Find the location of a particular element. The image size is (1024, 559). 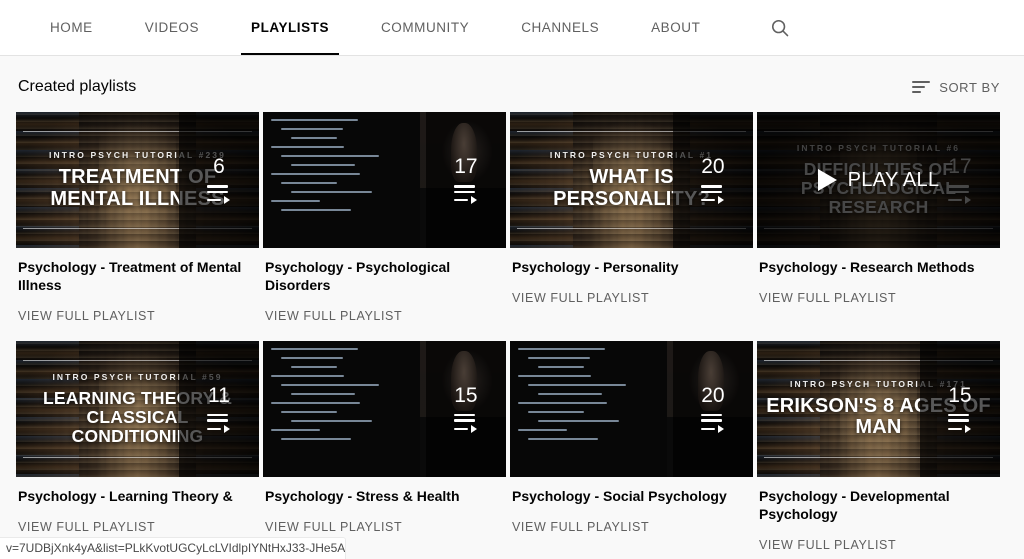

playlist-video-count: 6 is located at coordinates (219, 166).